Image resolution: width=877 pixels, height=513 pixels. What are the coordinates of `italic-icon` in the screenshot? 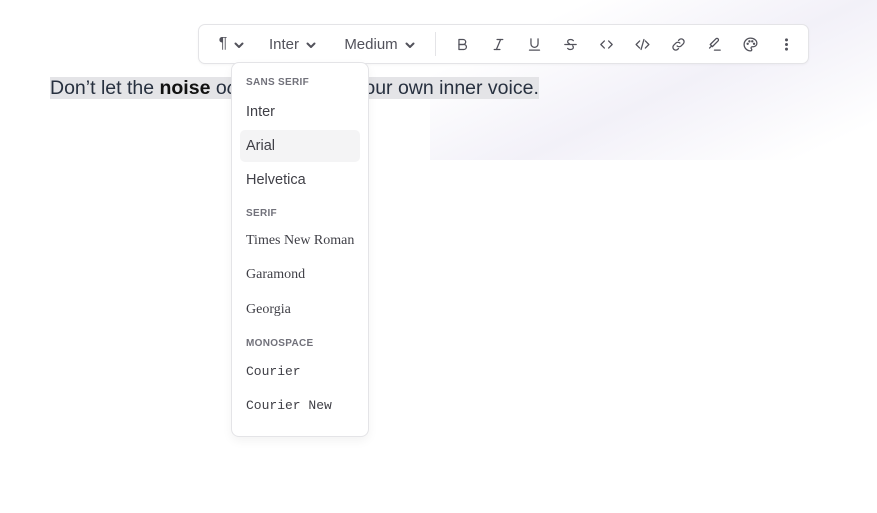 It's located at (498, 44).